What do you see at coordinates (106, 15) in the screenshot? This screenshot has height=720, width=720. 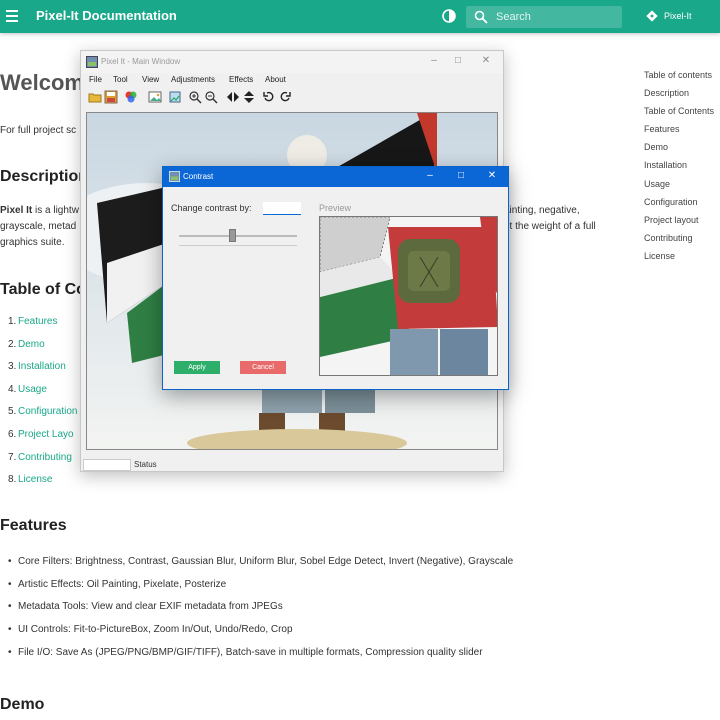 I see `site-title: Pixel-It Documentation` at bounding box center [106, 15].